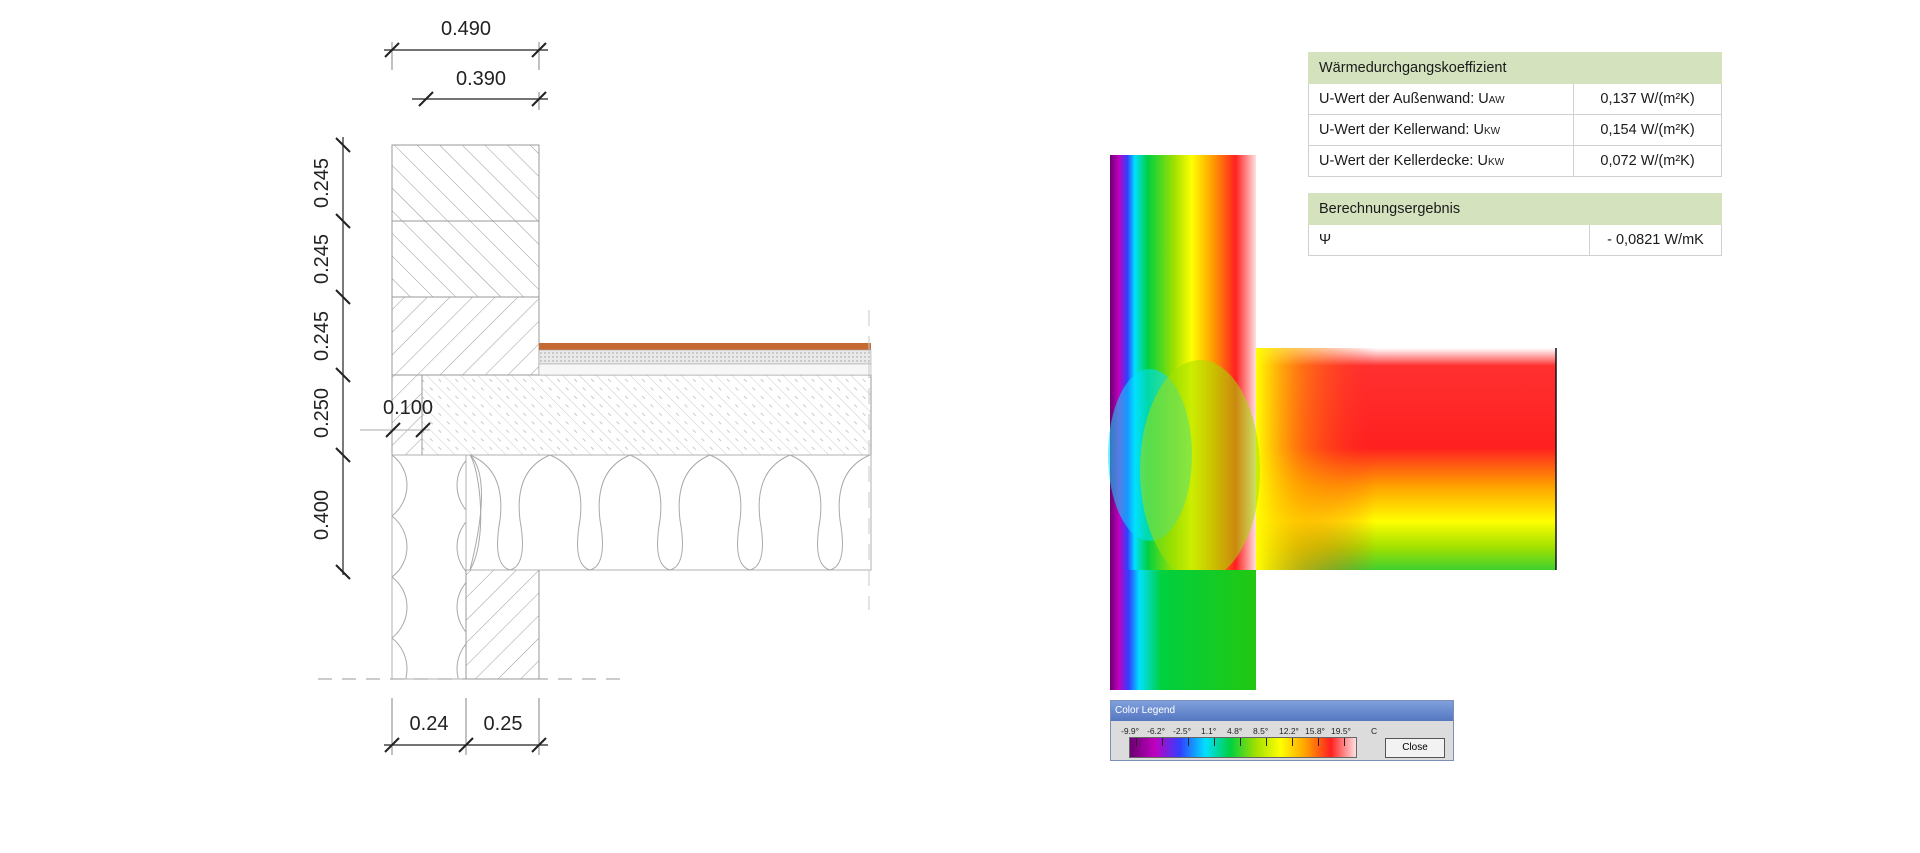  I want to click on tick-label: 19.5°, so click(1341, 731).